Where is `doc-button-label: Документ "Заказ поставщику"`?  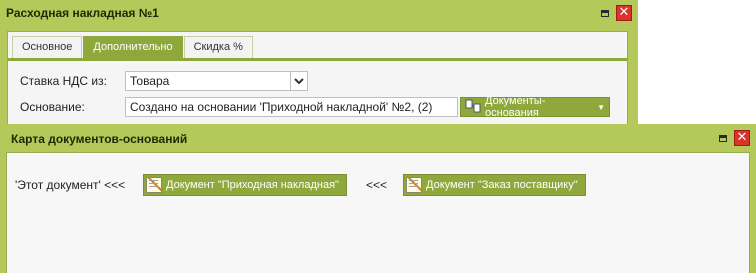 doc-button-label: Документ "Заказ поставщику" is located at coordinates (502, 185).